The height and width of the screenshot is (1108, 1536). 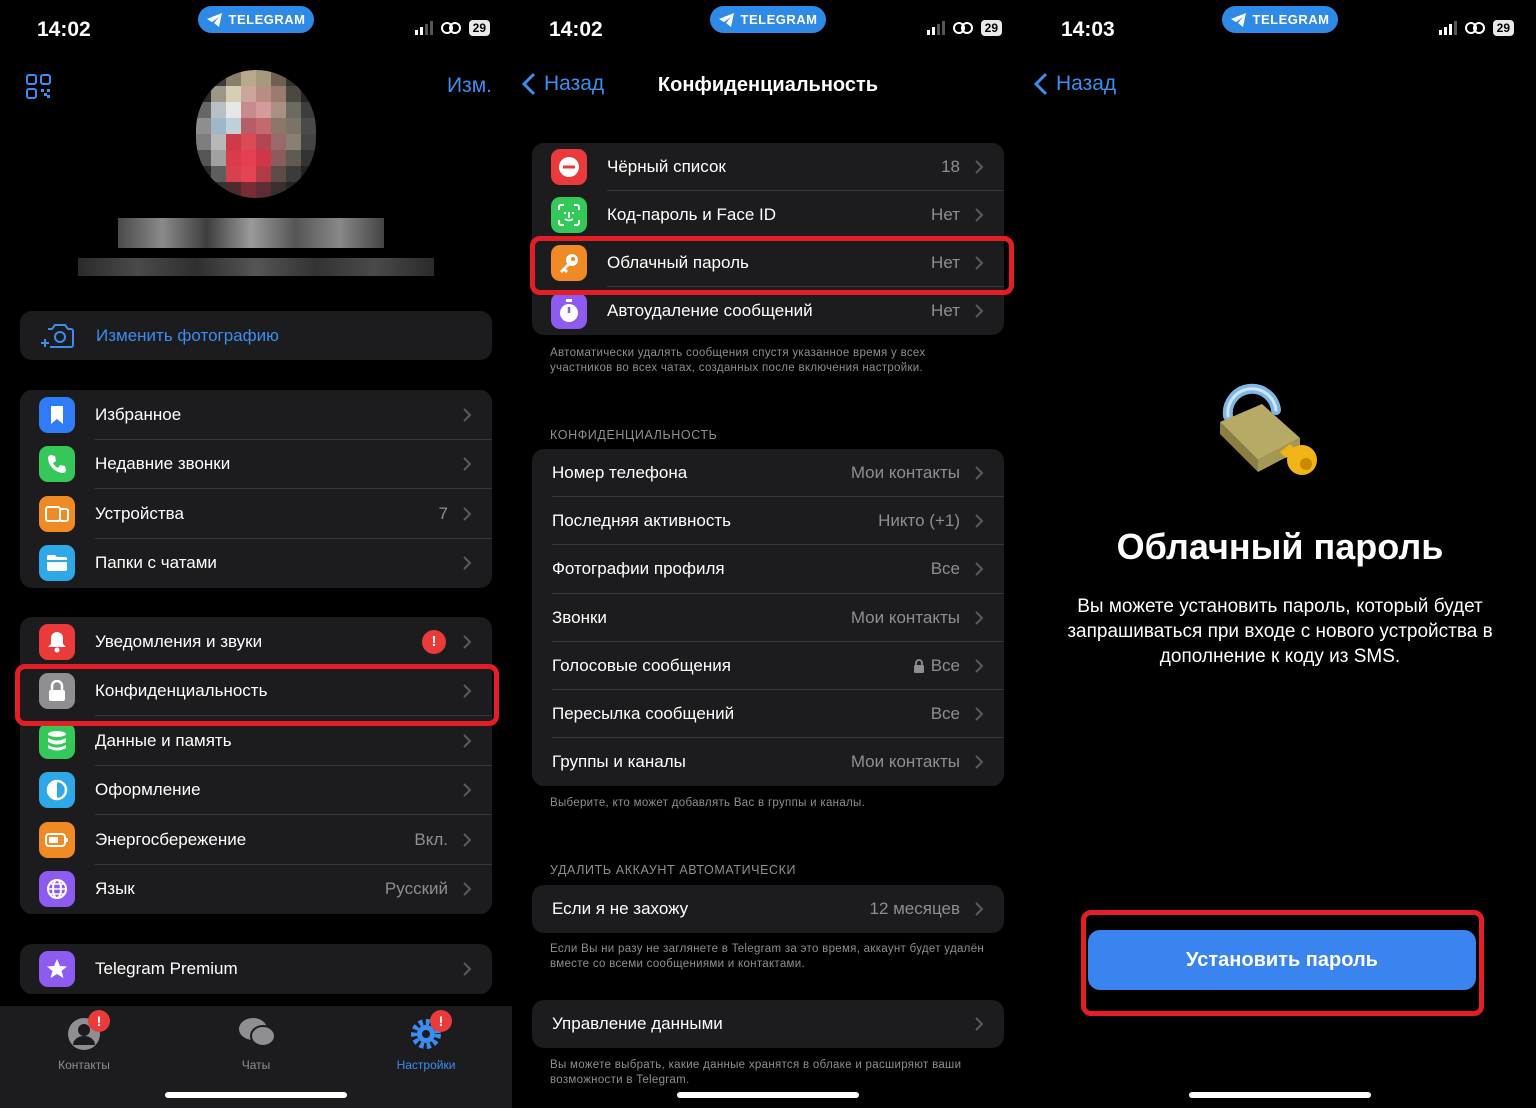 I want to click on row-phone-number: Номер телефона Мои контакты, so click(x=768, y=473).